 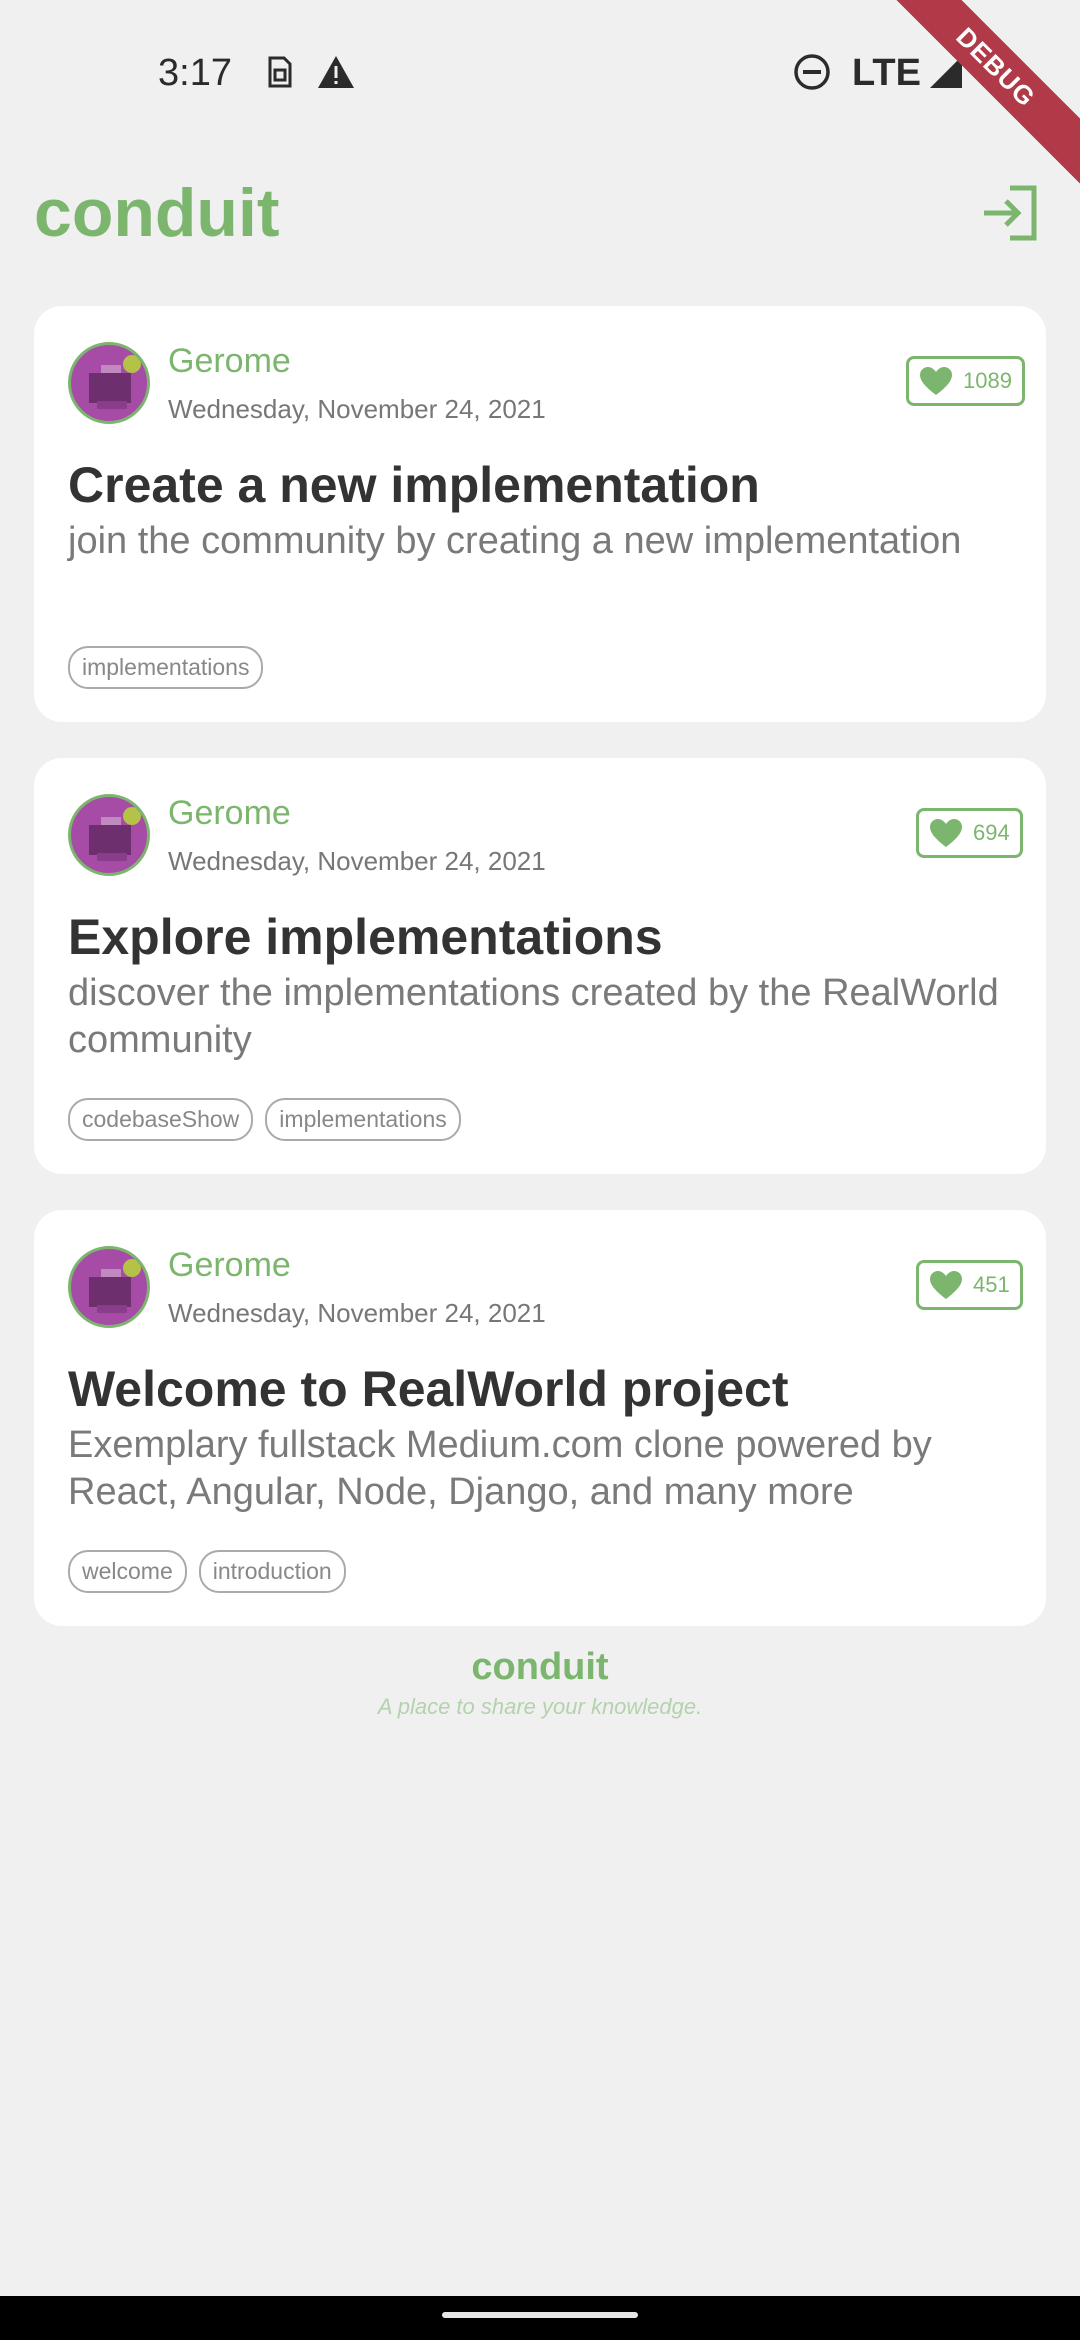 I want to click on tag-list: codebaseShow implementations, so click(x=264, y=1119).